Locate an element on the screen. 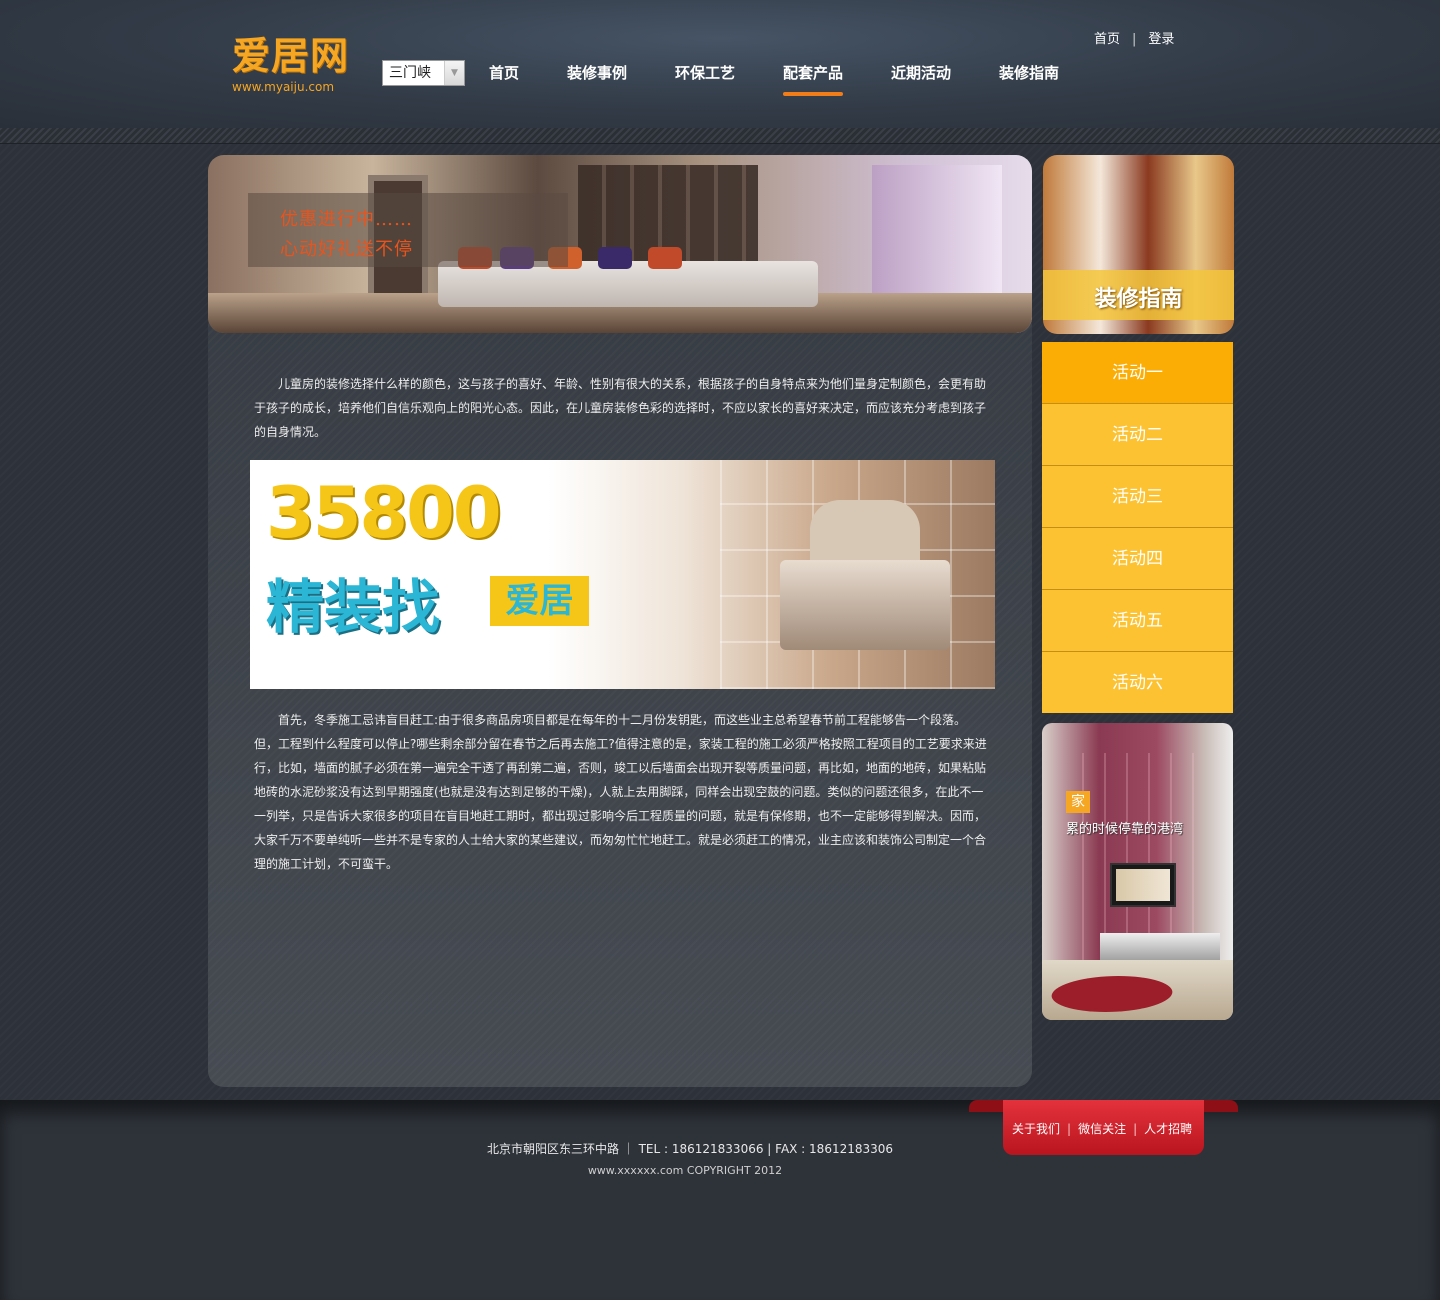  header-divider is located at coordinates (720, 136).